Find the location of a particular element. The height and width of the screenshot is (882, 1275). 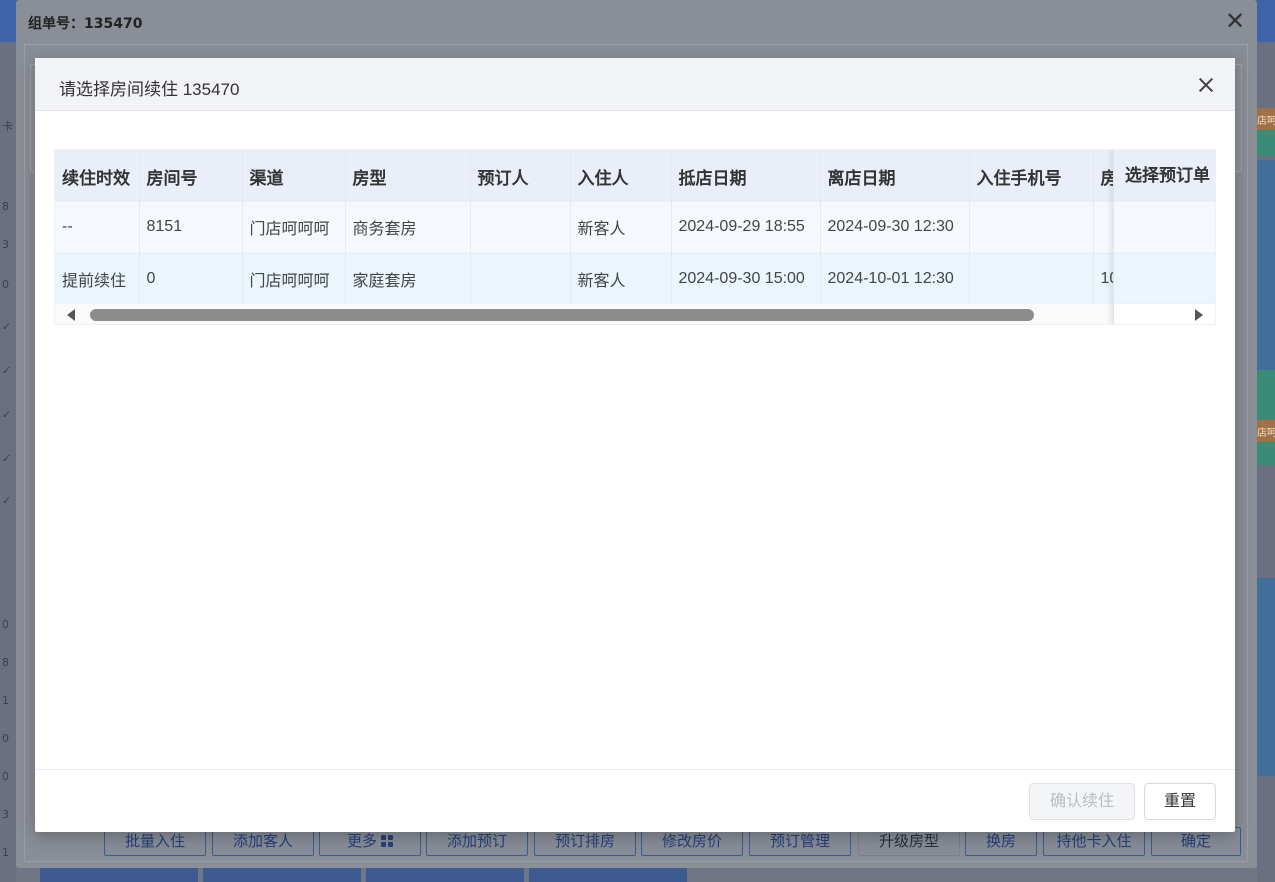

cell-arrival: 2024-09-29 18:55 is located at coordinates (746, 228).